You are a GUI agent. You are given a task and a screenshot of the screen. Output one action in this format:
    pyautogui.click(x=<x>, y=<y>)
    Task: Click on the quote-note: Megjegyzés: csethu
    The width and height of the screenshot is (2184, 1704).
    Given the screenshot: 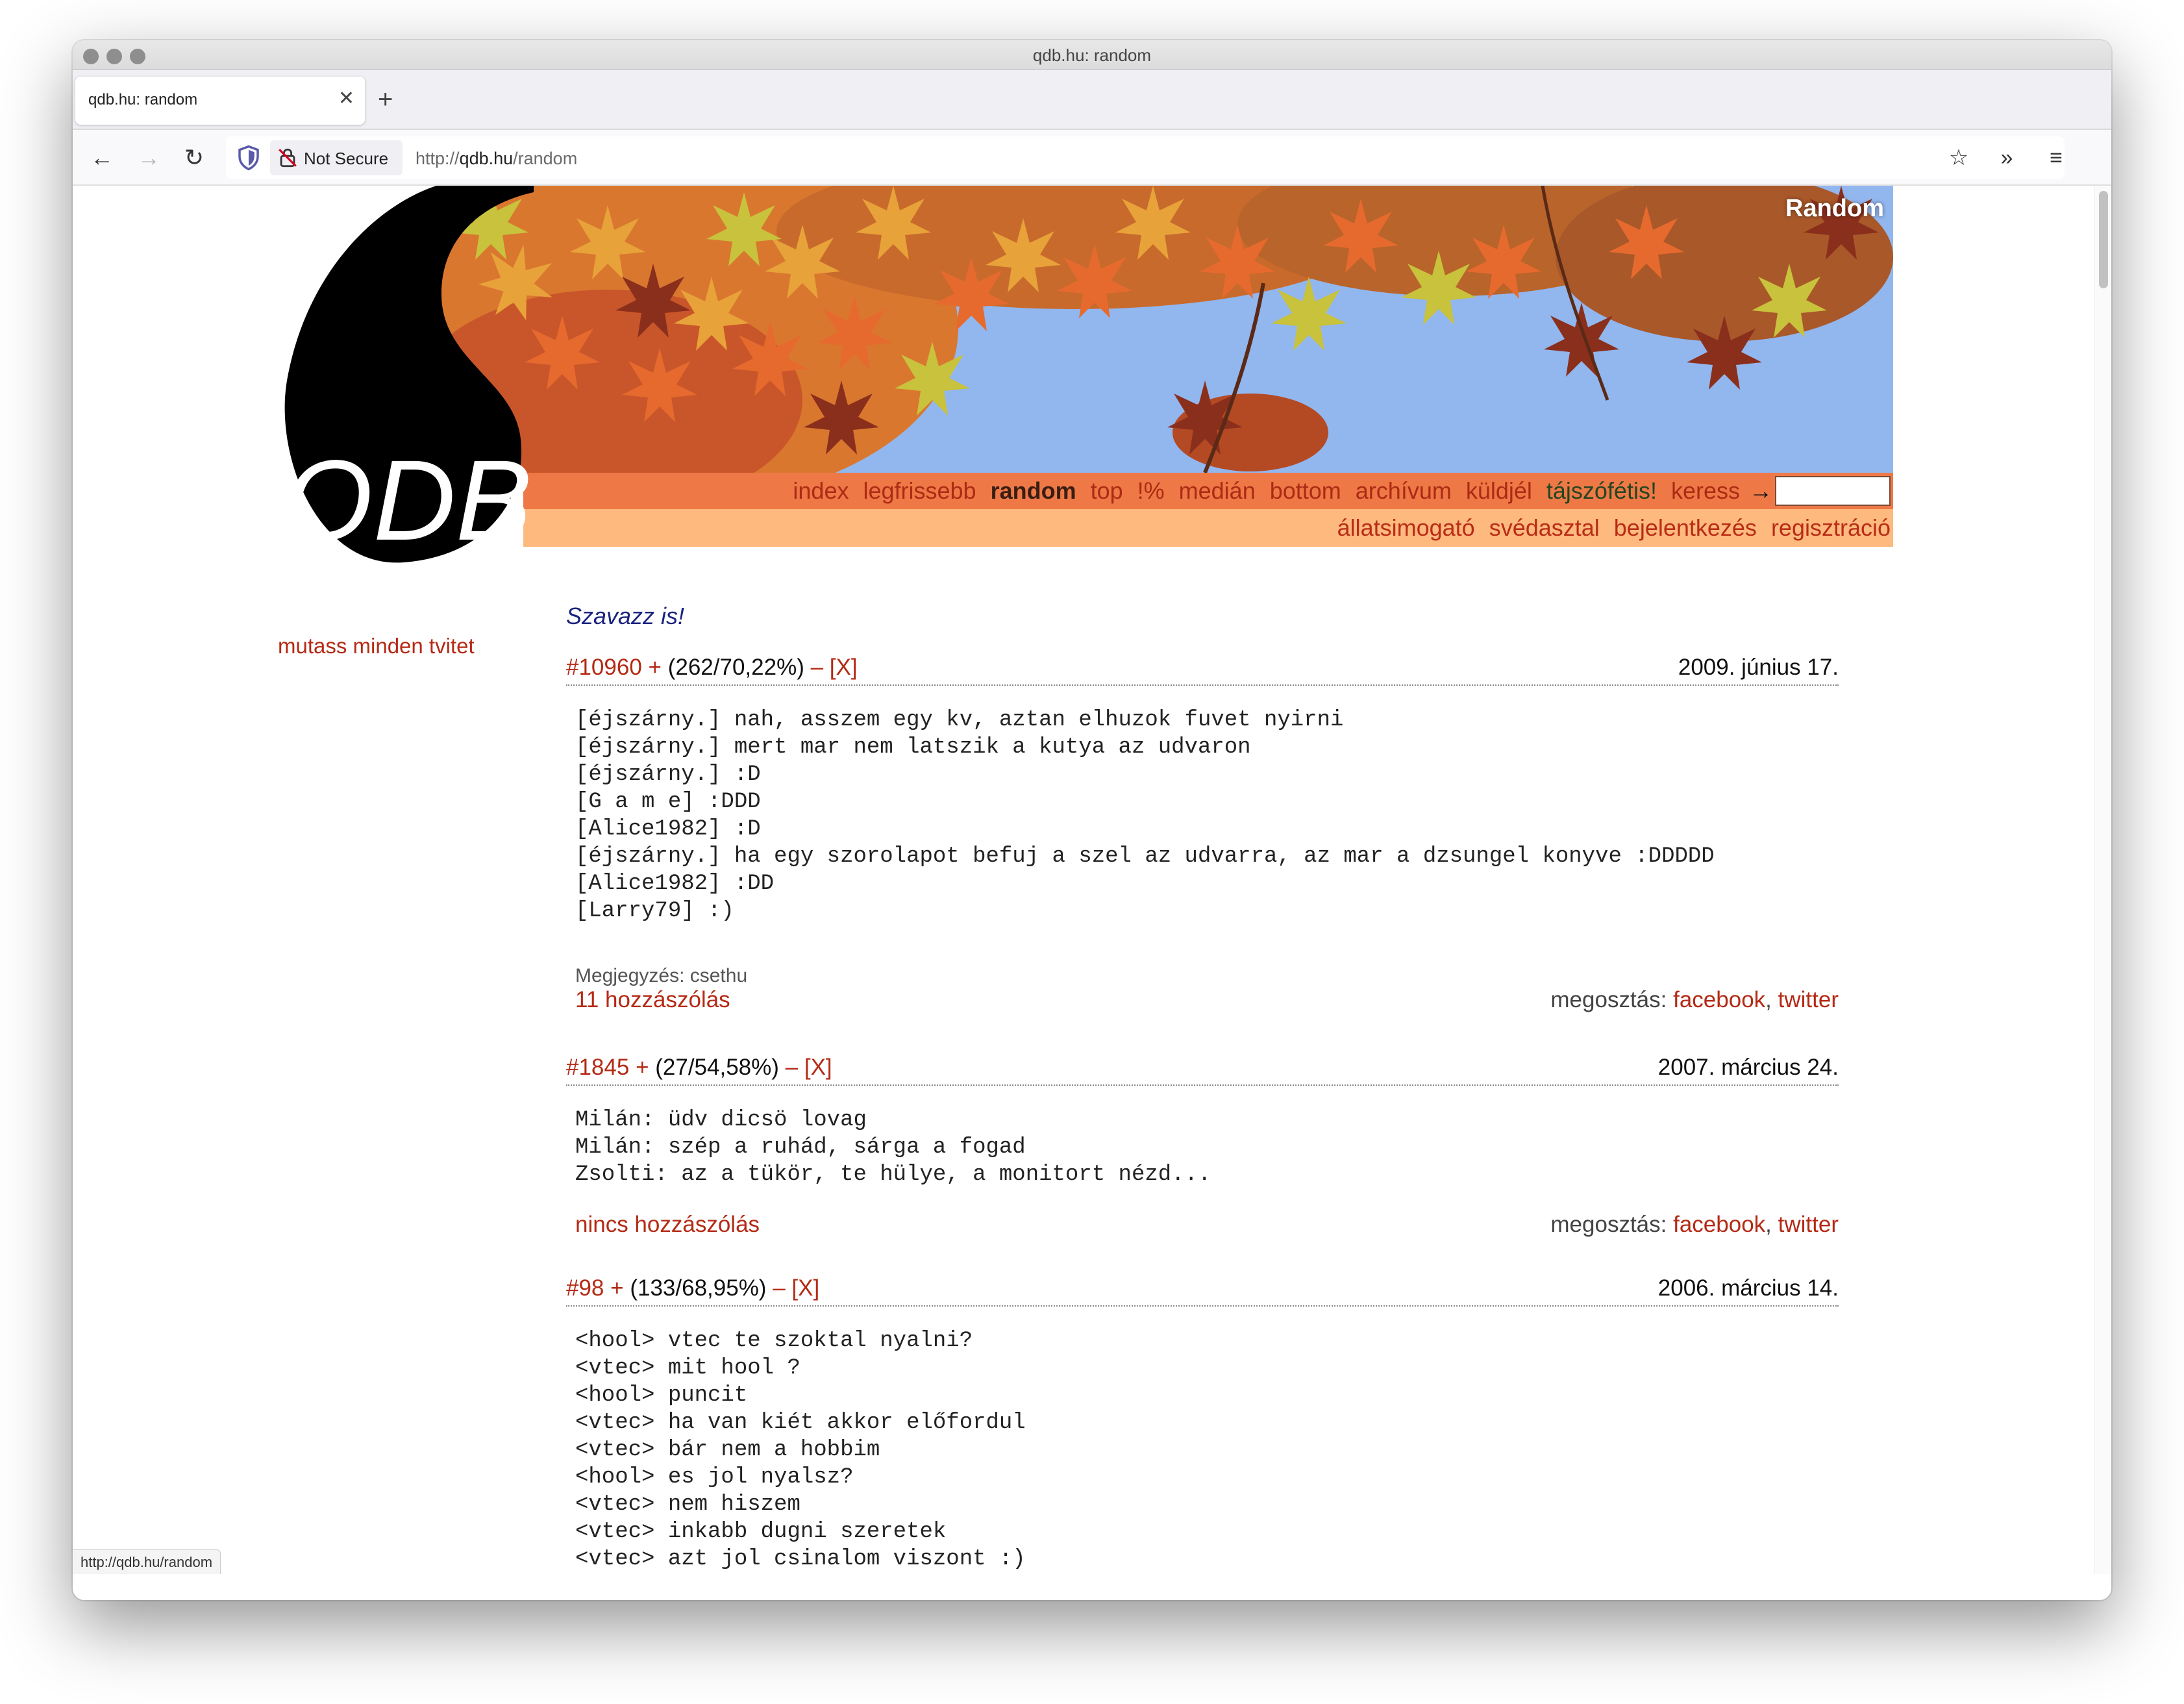 What is the action you would take?
    pyautogui.click(x=661, y=976)
    